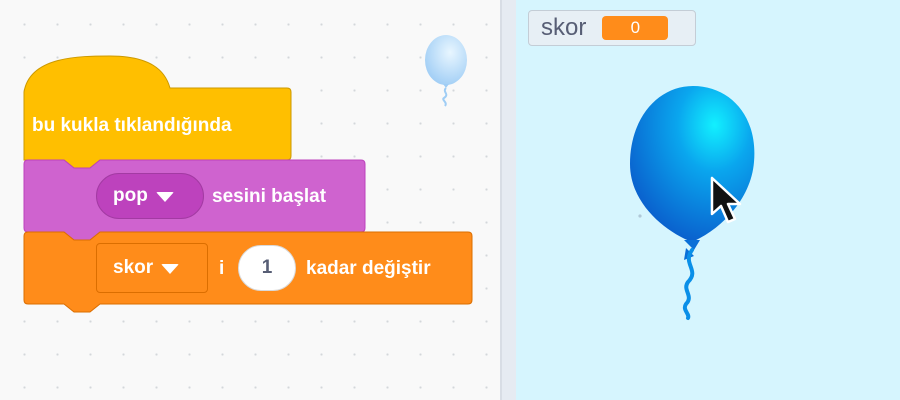  Describe the element at coordinates (222, 268) in the screenshot. I see `change-connector-label: i` at that location.